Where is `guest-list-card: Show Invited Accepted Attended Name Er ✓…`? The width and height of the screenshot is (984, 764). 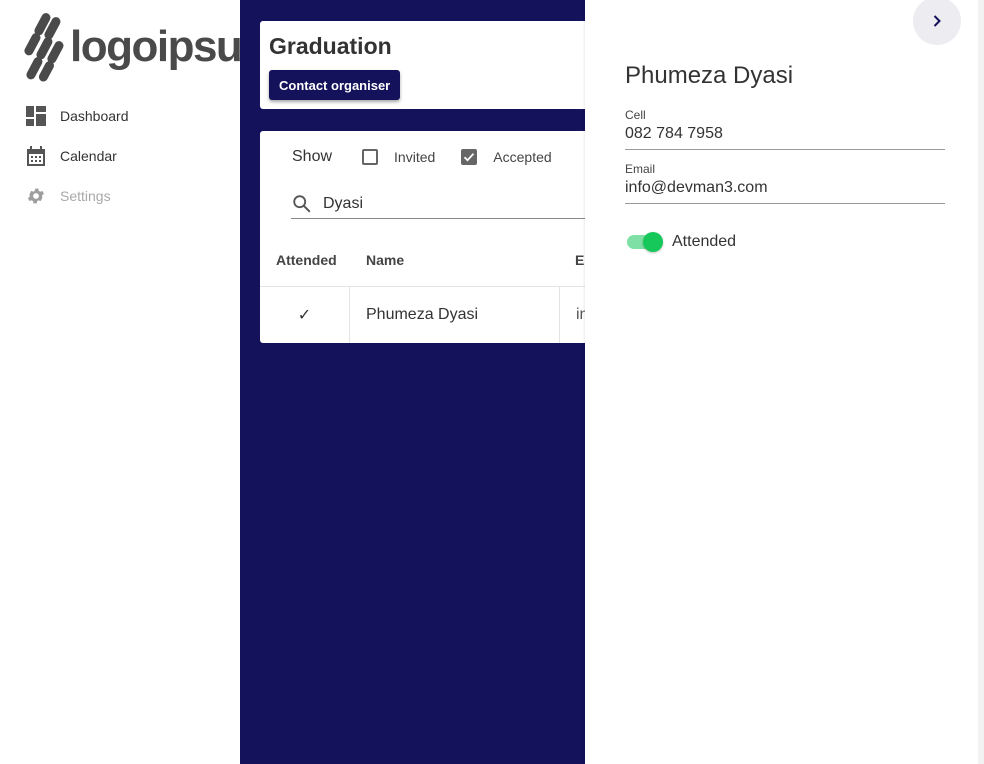
guest-list-card: Show Invited Accepted Attended Name Er ✓… is located at coordinates (422, 237).